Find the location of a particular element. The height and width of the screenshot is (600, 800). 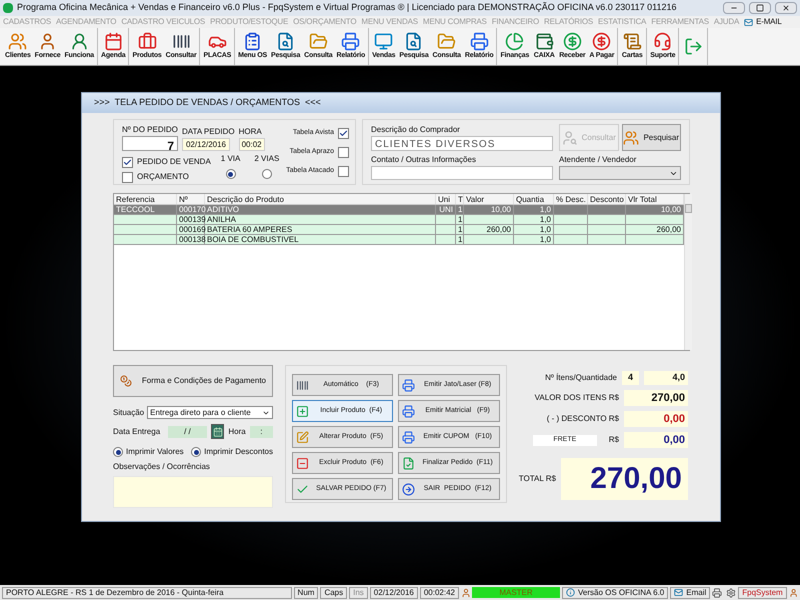

discount-field: 0,00 is located at coordinates (656, 419).